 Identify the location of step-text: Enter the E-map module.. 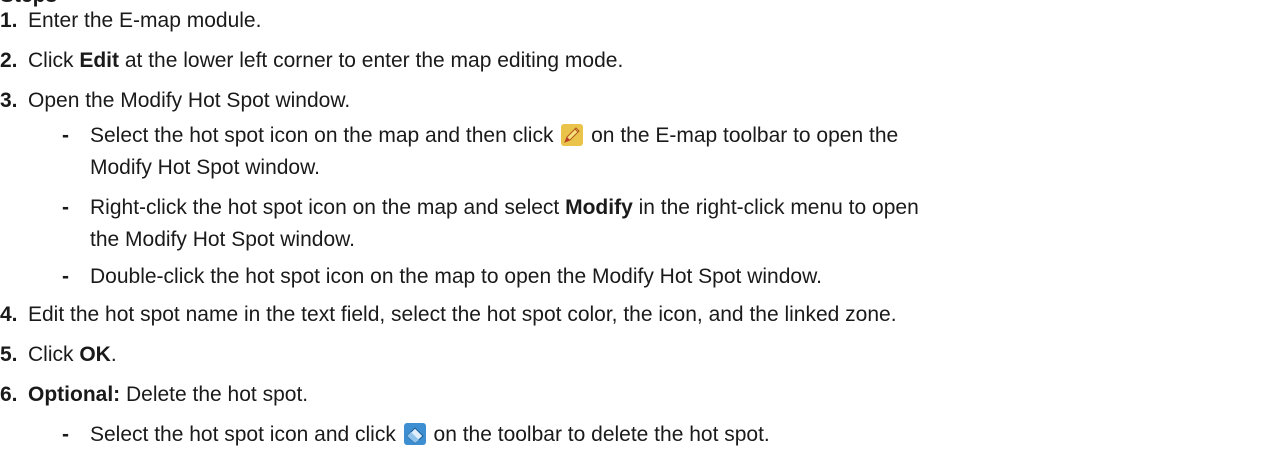
(145, 20).